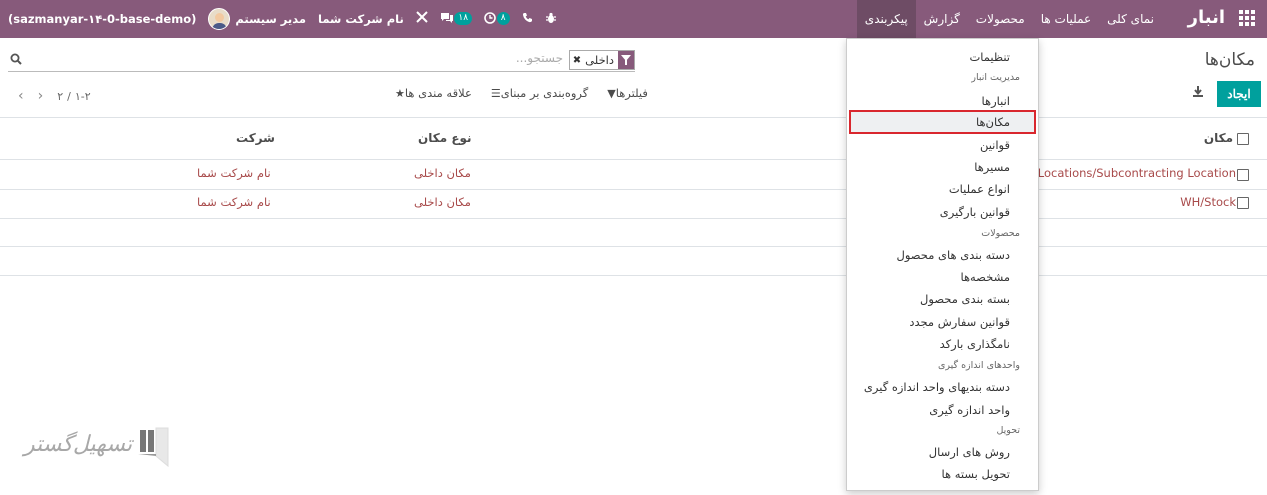  Describe the element at coordinates (445, 138) in the screenshot. I see `column-location-type: نوع مکان` at that location.